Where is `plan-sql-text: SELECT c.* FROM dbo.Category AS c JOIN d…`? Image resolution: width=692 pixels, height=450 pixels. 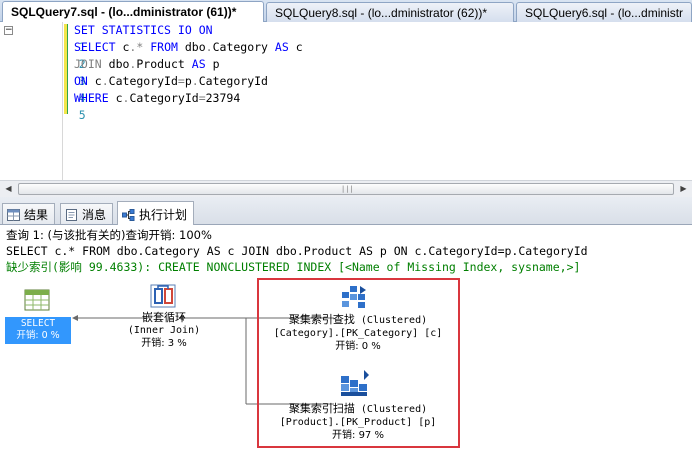 plan-sql-text: SELECT c.* FROM dbo.Category AS c JOIN d… is located at coordinates (297, 251).